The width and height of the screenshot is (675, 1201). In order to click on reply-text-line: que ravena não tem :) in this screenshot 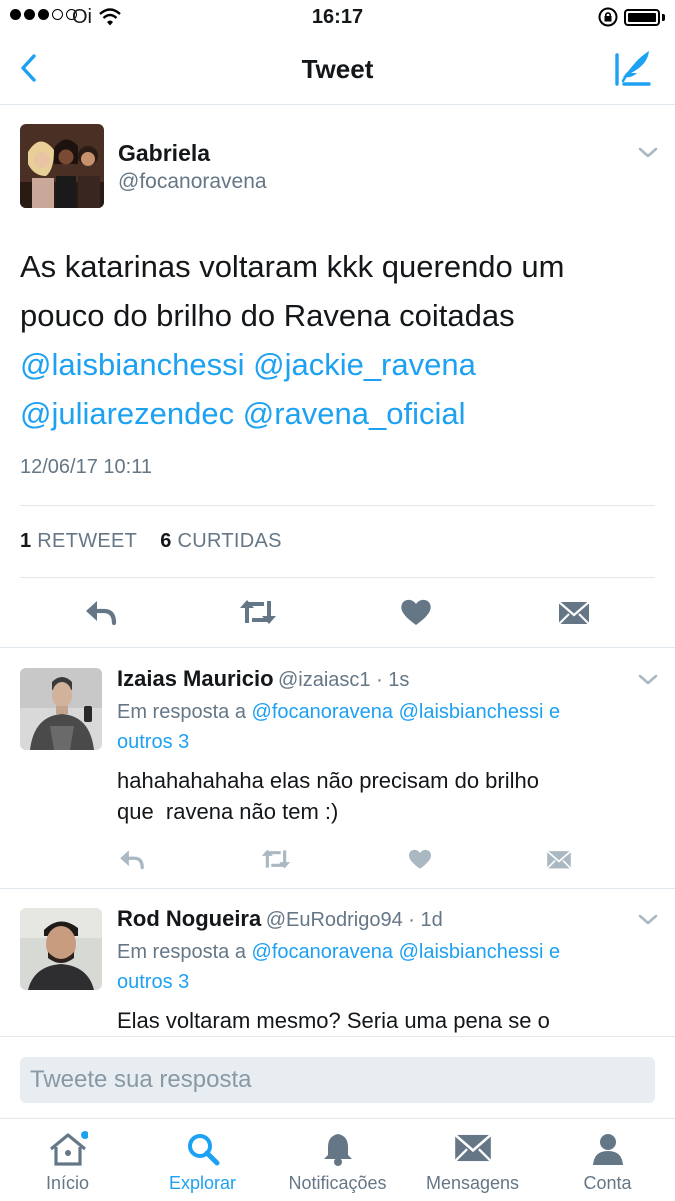, I will do `click(228, 811)`.